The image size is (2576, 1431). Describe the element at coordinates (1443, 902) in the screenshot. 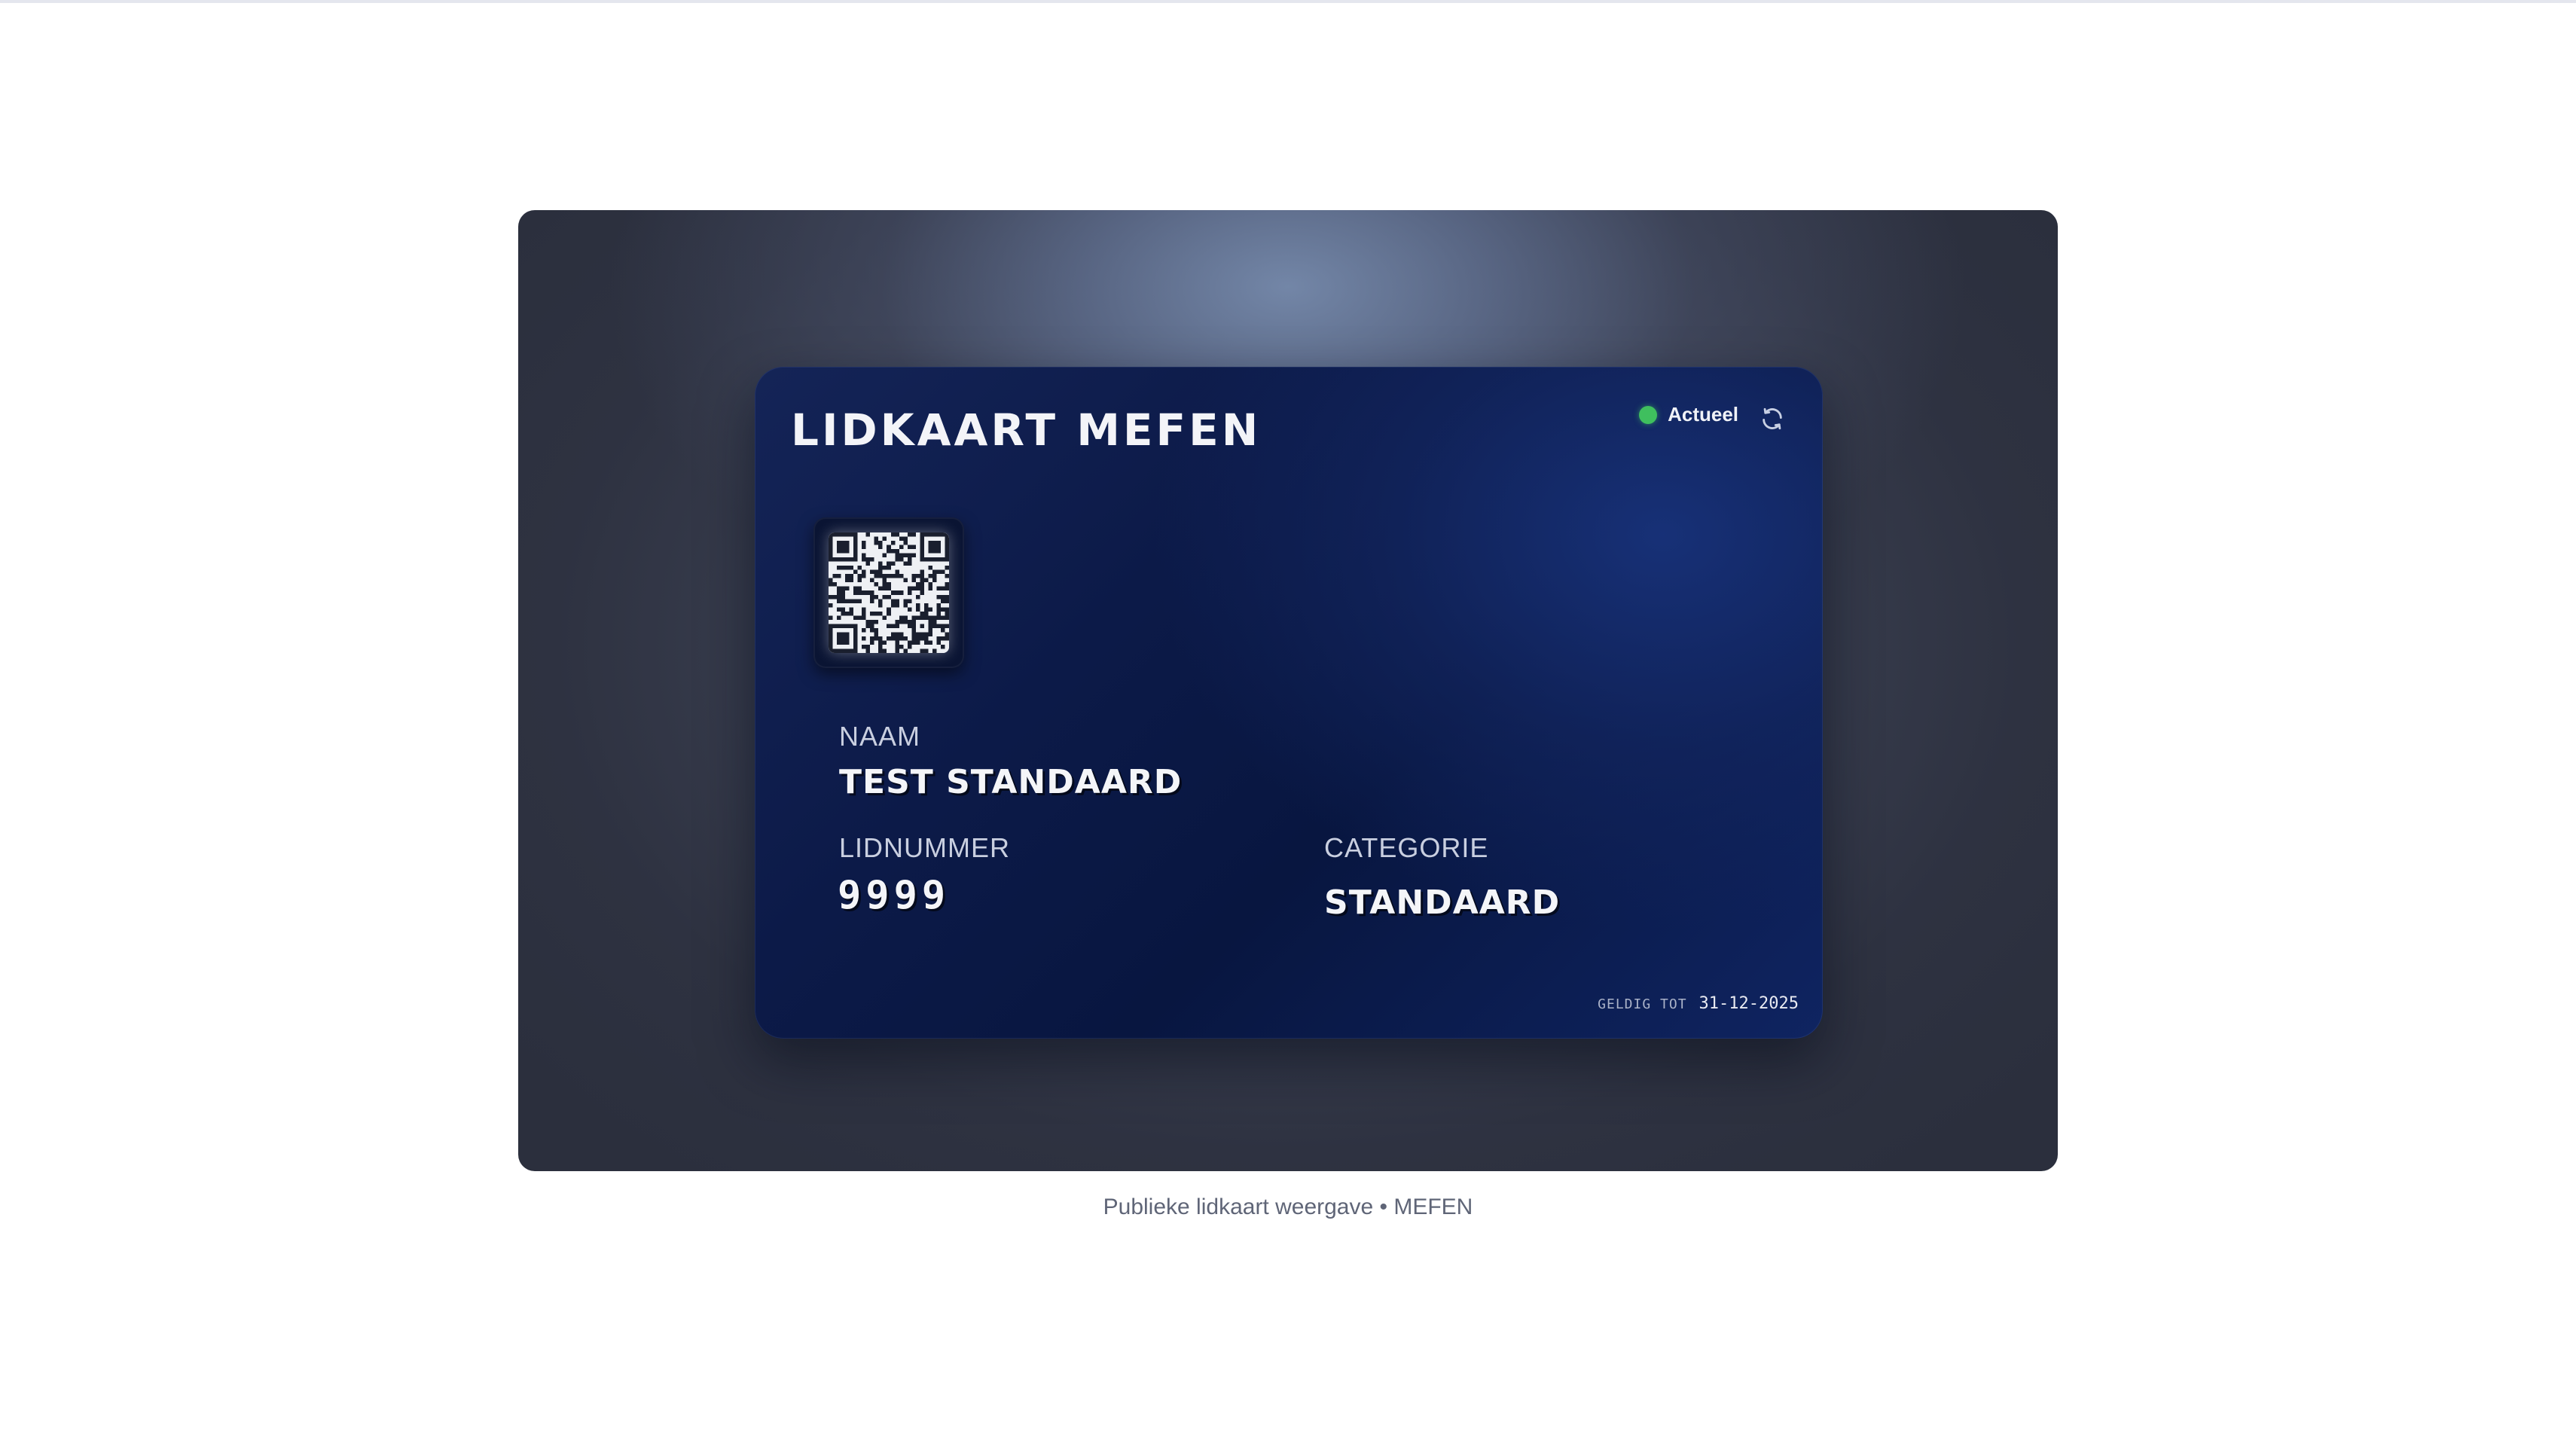

I see `category-value: STANDAARD` at that location.